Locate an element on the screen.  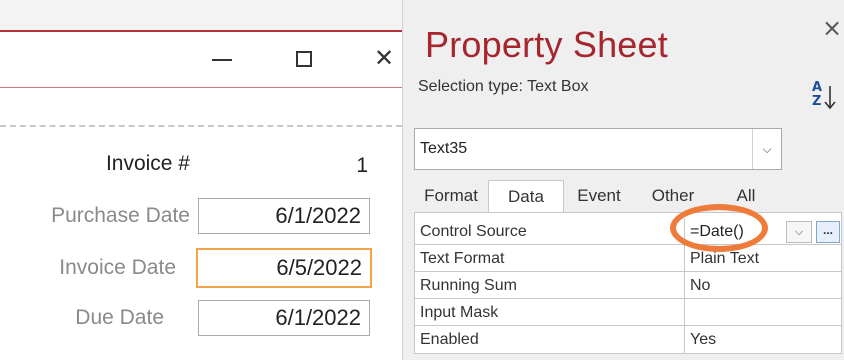
tab-format: Format is located at coordinates (451, 196).